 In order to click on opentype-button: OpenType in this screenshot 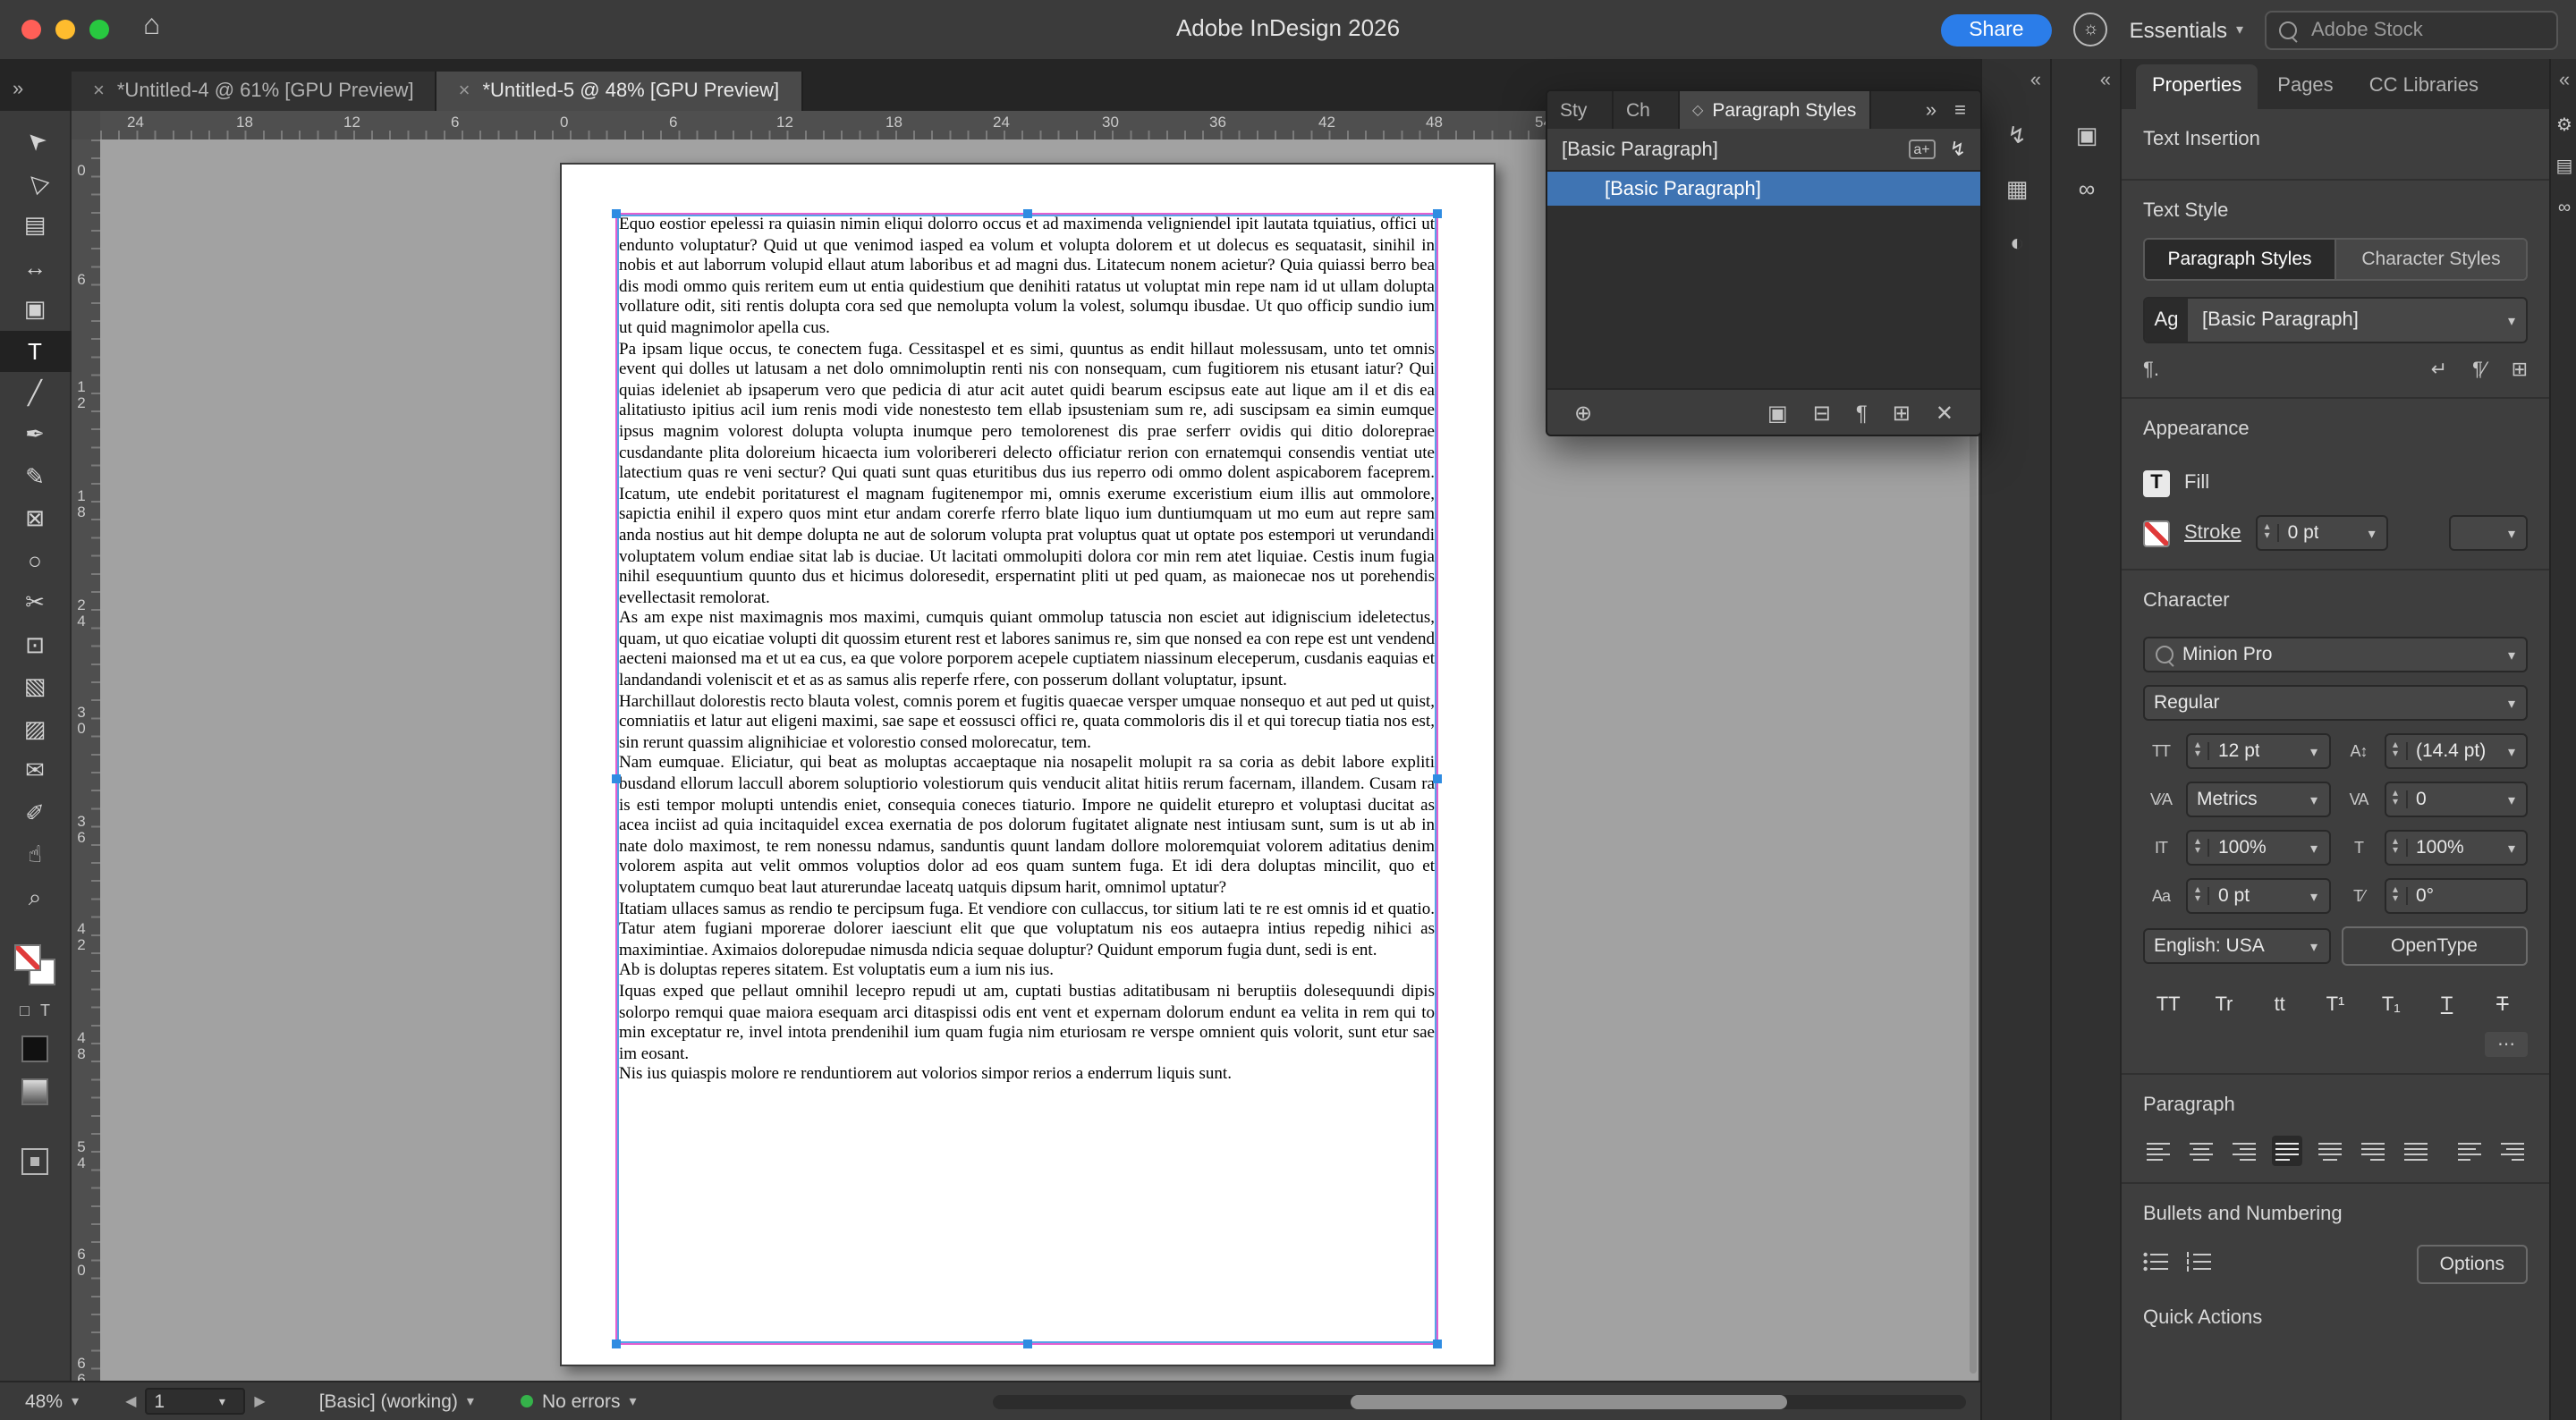, I will do `click(2434, 946)`.